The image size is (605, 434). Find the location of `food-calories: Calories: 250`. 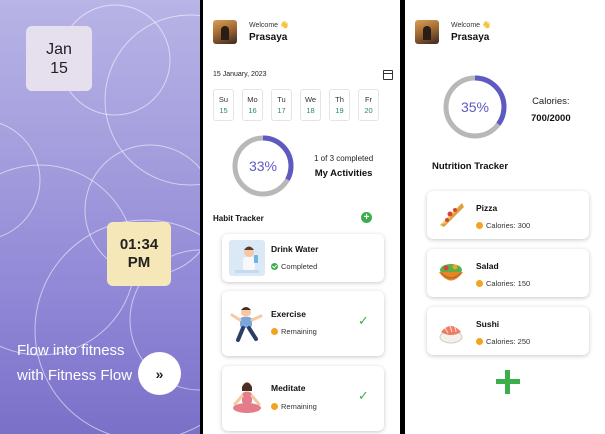

food-calories: Calories: 250 is located at coordinates (503, 341).